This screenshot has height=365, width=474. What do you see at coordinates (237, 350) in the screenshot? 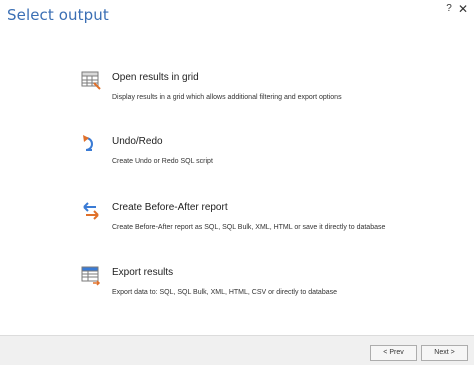
I see `footer-bar: < Prev Next >` at bounding box center [237, 350].